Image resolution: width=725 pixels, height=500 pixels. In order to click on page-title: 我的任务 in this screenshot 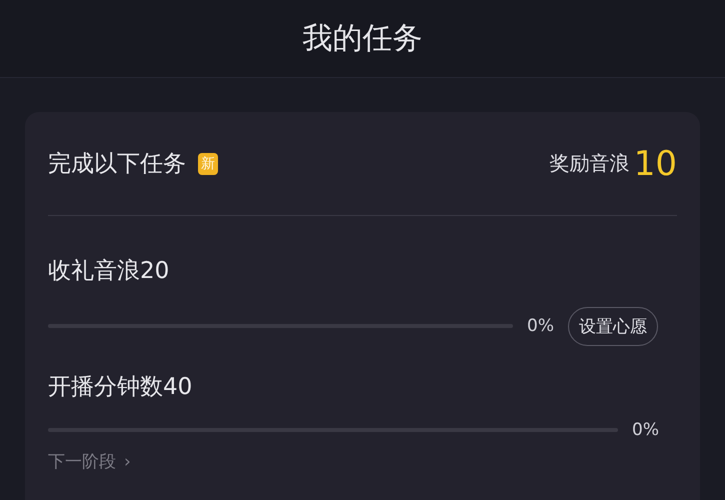, I will do `click(362, 39)`.